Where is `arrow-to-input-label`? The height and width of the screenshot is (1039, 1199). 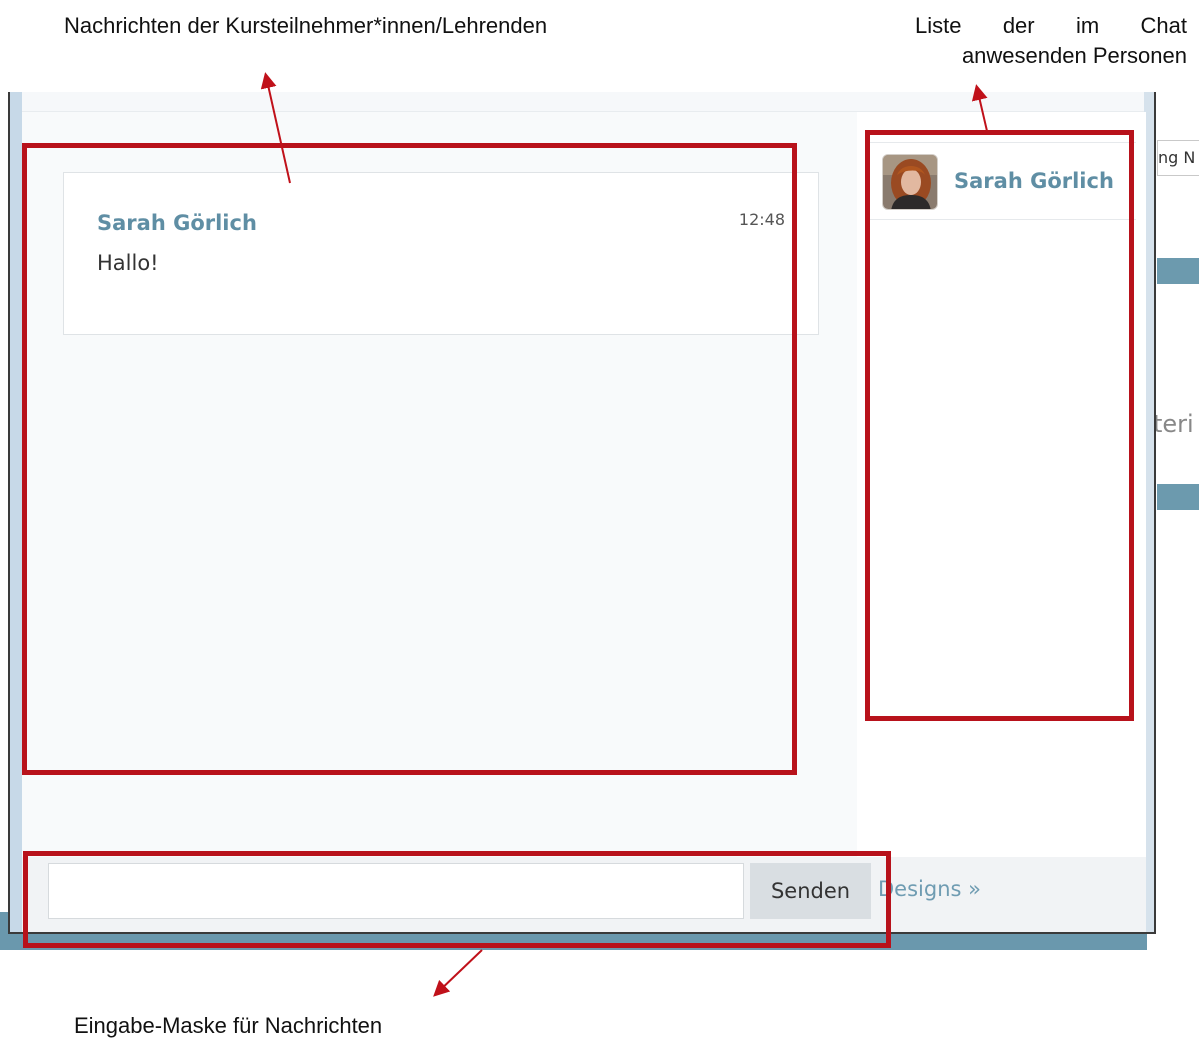 arrow-to-input-label is located at coordinates (458, 973).